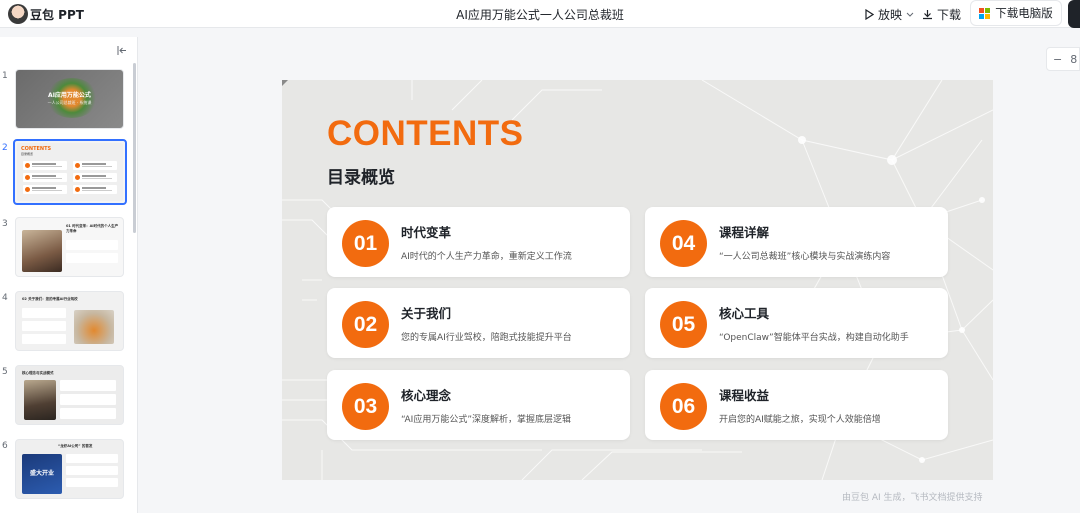  I want to click on agenda-description: “OpenClaw”智能体平台实战，构建自动化助手, so click(814, 338).